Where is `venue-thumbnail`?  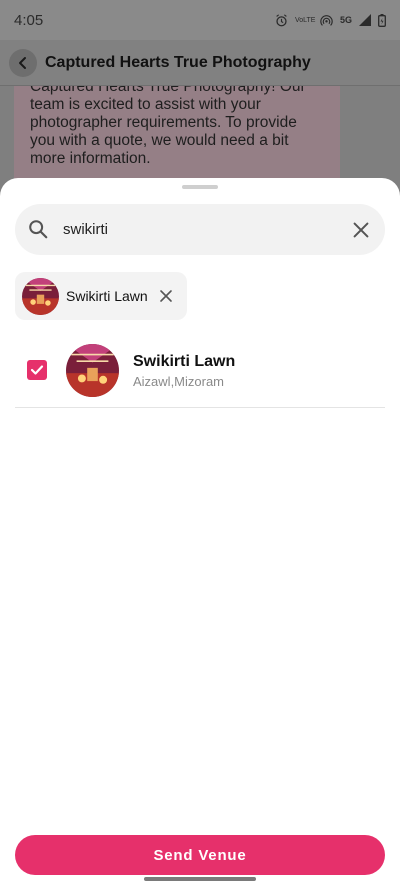 venue-thumbnail is located at coordinates (40, 296).